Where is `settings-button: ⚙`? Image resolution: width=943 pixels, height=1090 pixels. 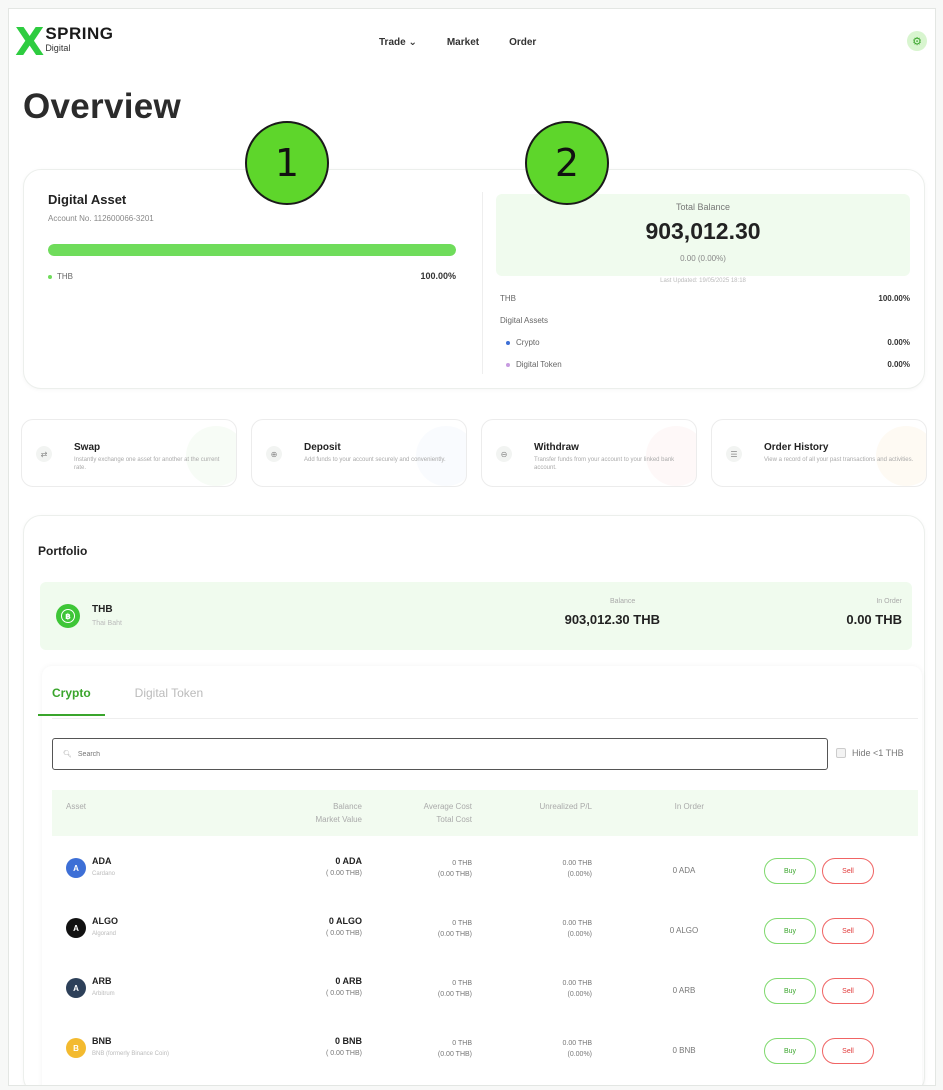
settings-button: ⚙ is located at coordinates (917, 41).